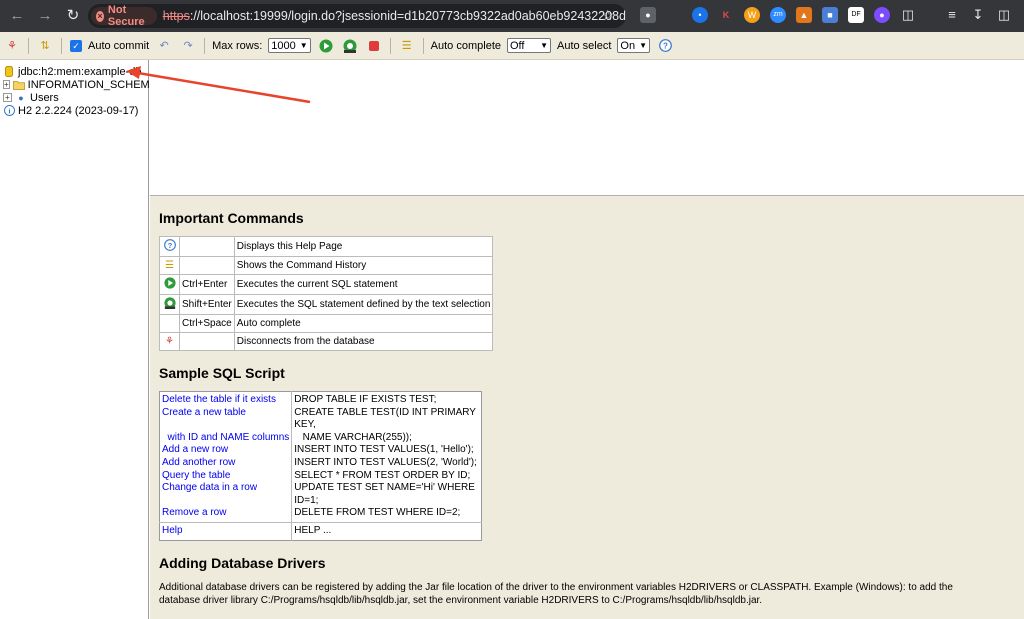 Image resolution: width=1024 pixels, height=619 pixels. Describe the element at coordinates (226, 450) in the screenshot. I see `sample-link-add: Add a new row` at that location.